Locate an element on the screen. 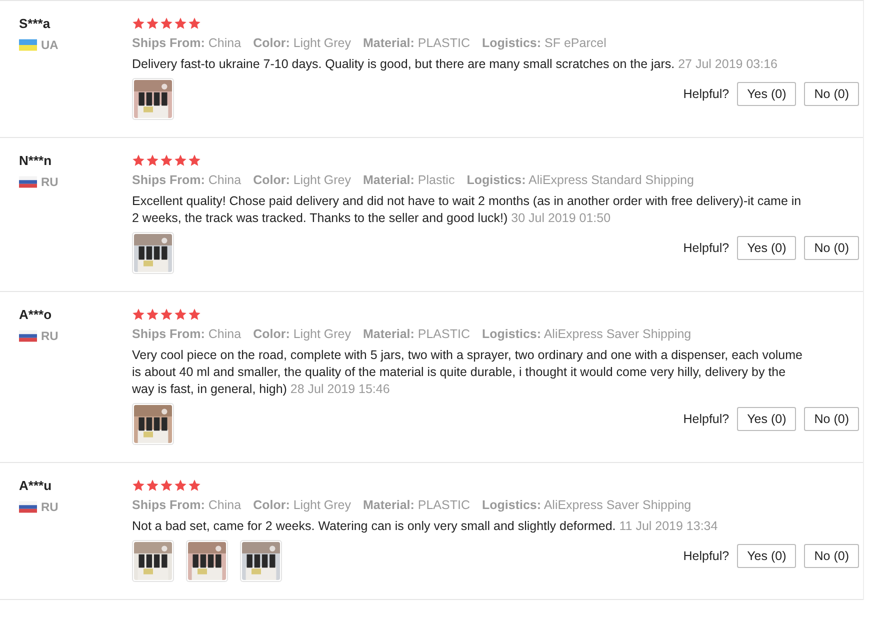 The width and height of the screenshot is (886, 625). user-name: S***a is located at coordinates (35, 23).